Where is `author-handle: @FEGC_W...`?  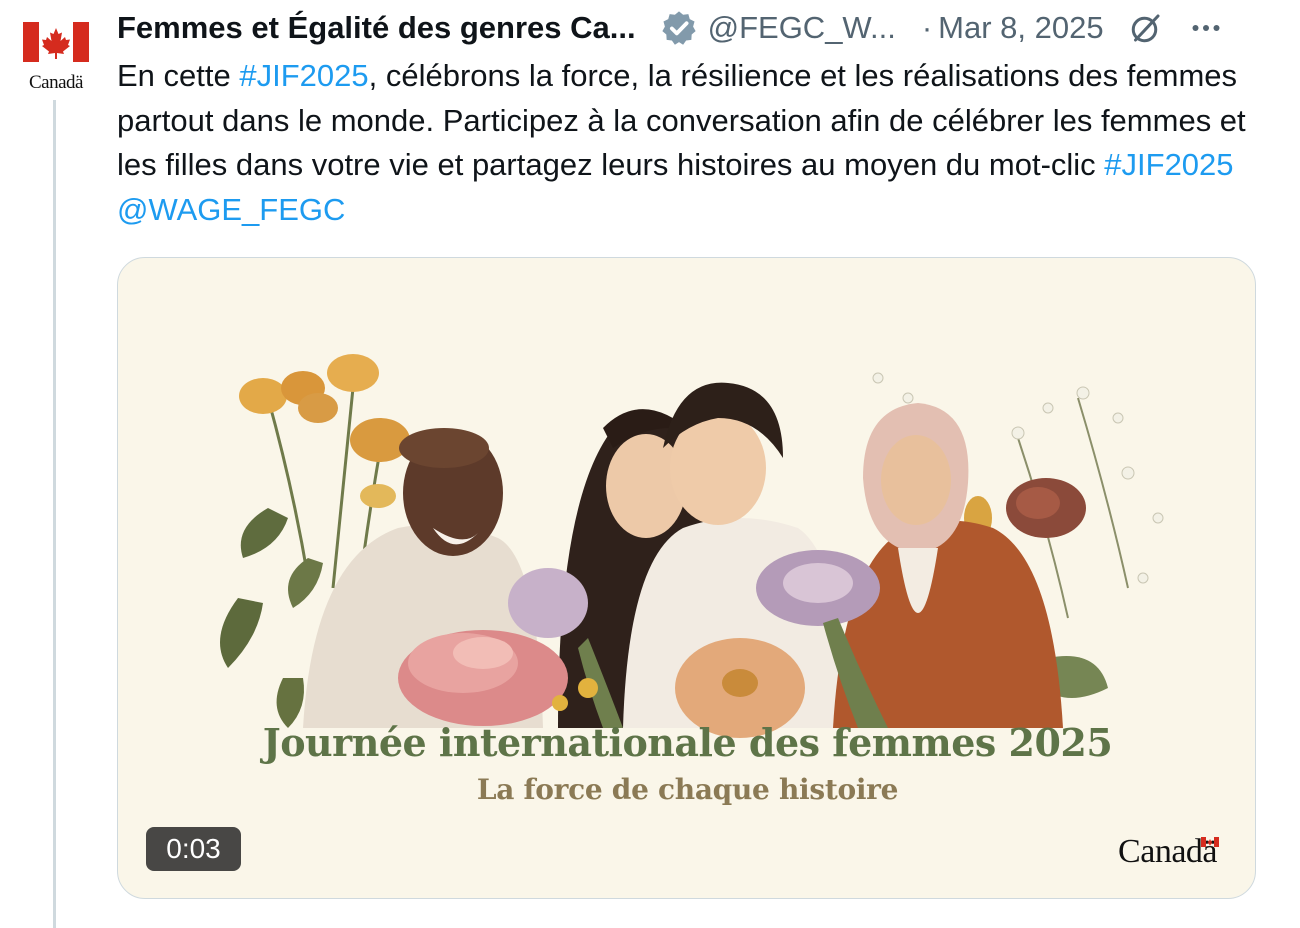
author-handle: @FEGC_W... is located at coordinates (802, 28).